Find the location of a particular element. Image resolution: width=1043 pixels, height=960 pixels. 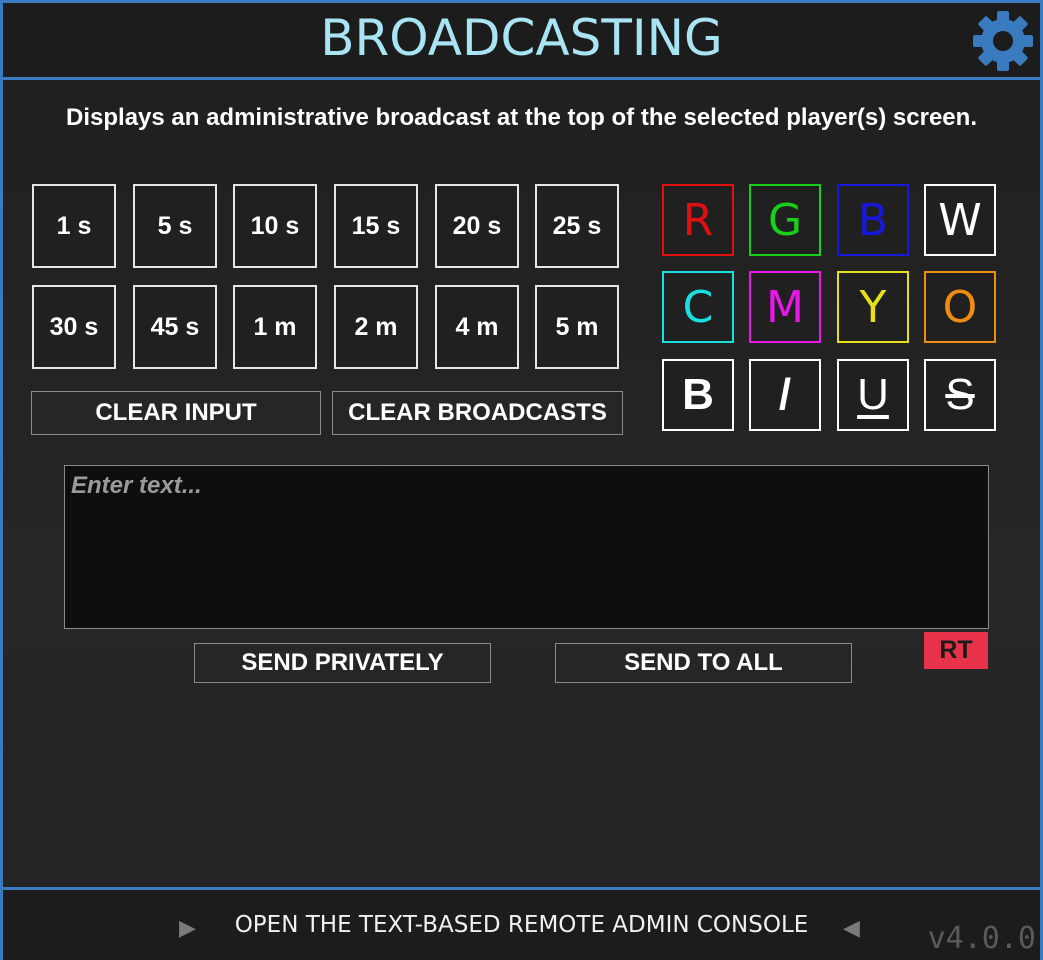

color-button-red: R is located at coordinates (698, 220).